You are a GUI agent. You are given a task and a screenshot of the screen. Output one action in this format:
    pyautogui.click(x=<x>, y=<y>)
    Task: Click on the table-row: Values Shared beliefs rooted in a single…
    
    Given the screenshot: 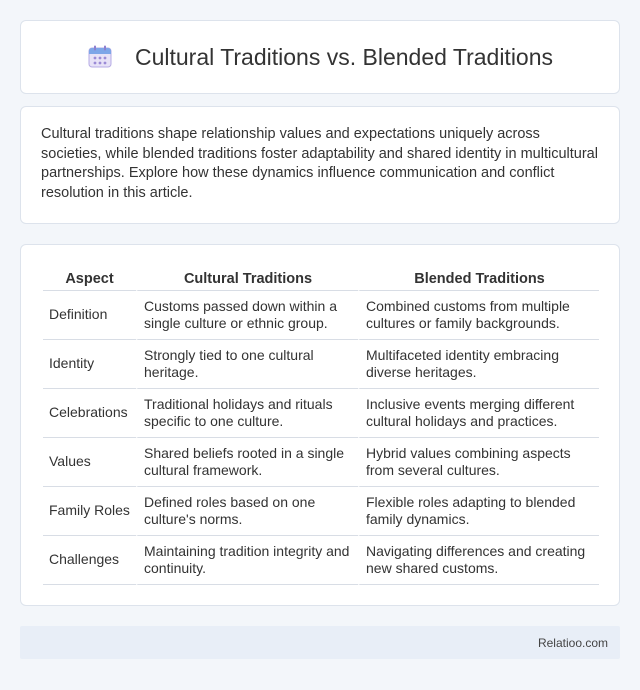 What is the action you would take?
    pyautogui.click(x=321, y=462)
    